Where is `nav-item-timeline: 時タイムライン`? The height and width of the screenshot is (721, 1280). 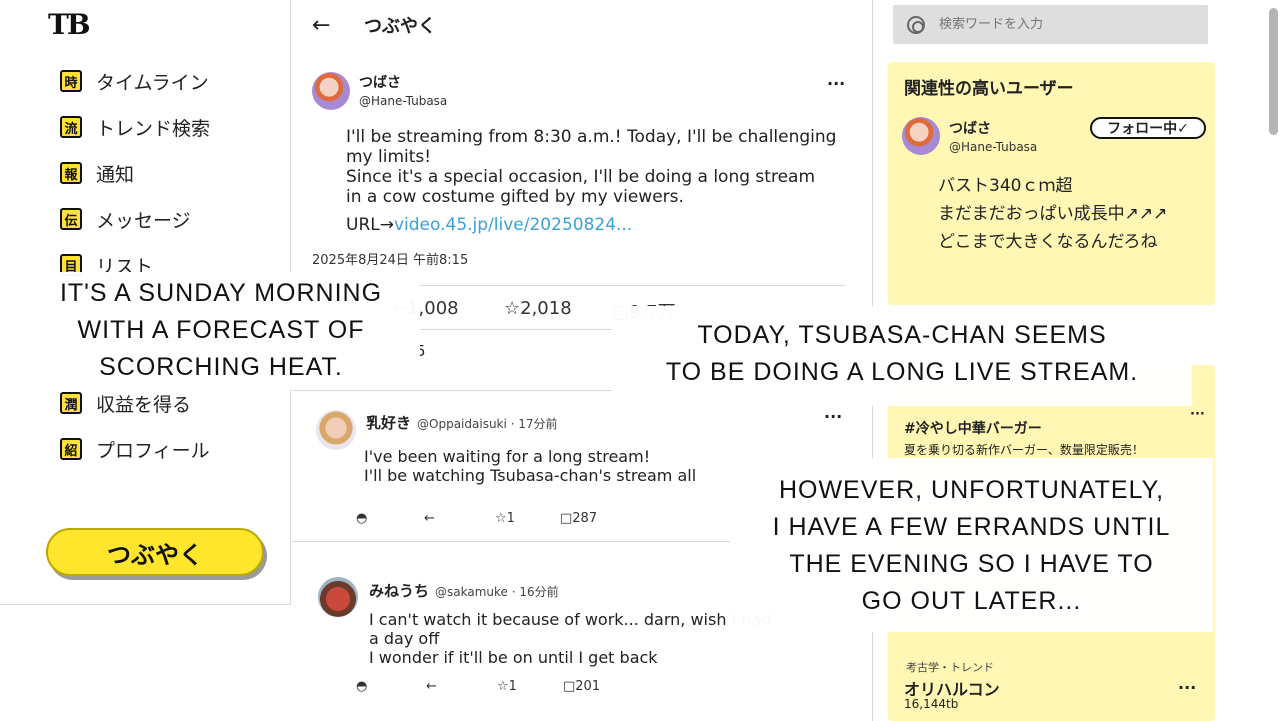 nav-item-timeline: 時タイムライン is located at coordinates (135, 81).